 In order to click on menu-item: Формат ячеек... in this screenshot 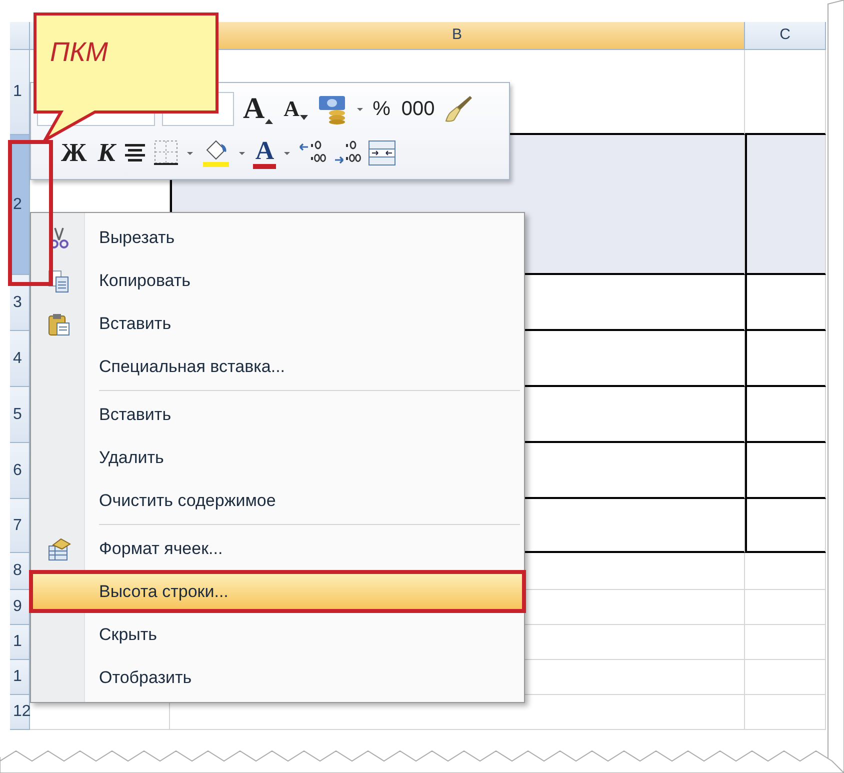, I will do `click(277, 548)`.